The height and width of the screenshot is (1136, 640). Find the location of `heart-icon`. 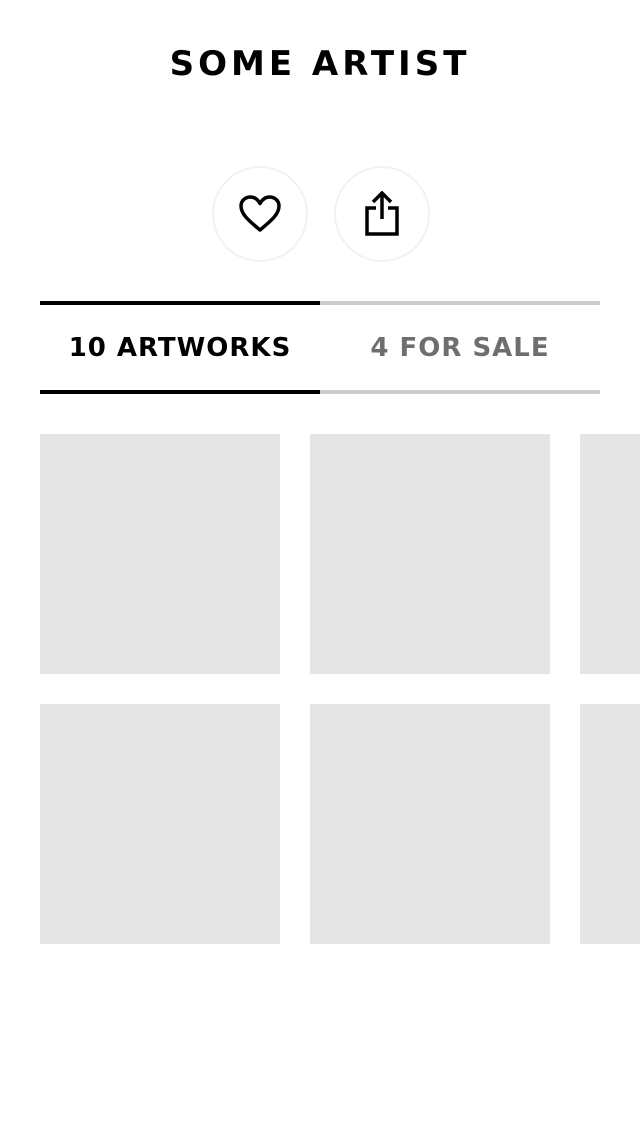

heart-icon is located at coordinates (260, 214).